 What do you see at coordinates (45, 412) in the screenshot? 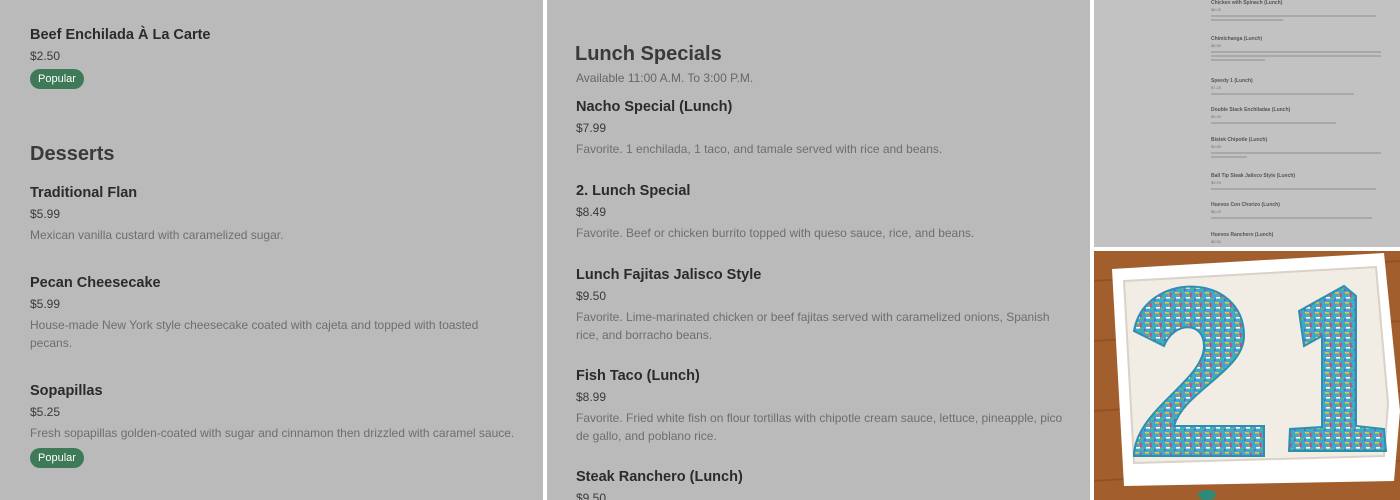
I see `item-price: $5.25` at bounding box center [45, 412].